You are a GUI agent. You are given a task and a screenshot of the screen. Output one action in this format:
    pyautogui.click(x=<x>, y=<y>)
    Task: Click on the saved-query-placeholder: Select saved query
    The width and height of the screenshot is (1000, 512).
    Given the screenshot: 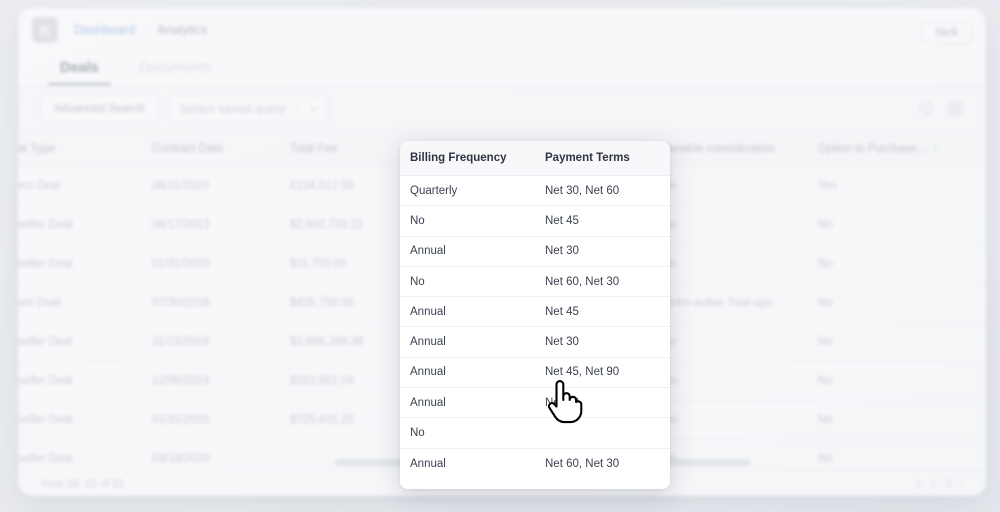 What is the action you would take?
    pyautogui.click(x=233, y=108)
    